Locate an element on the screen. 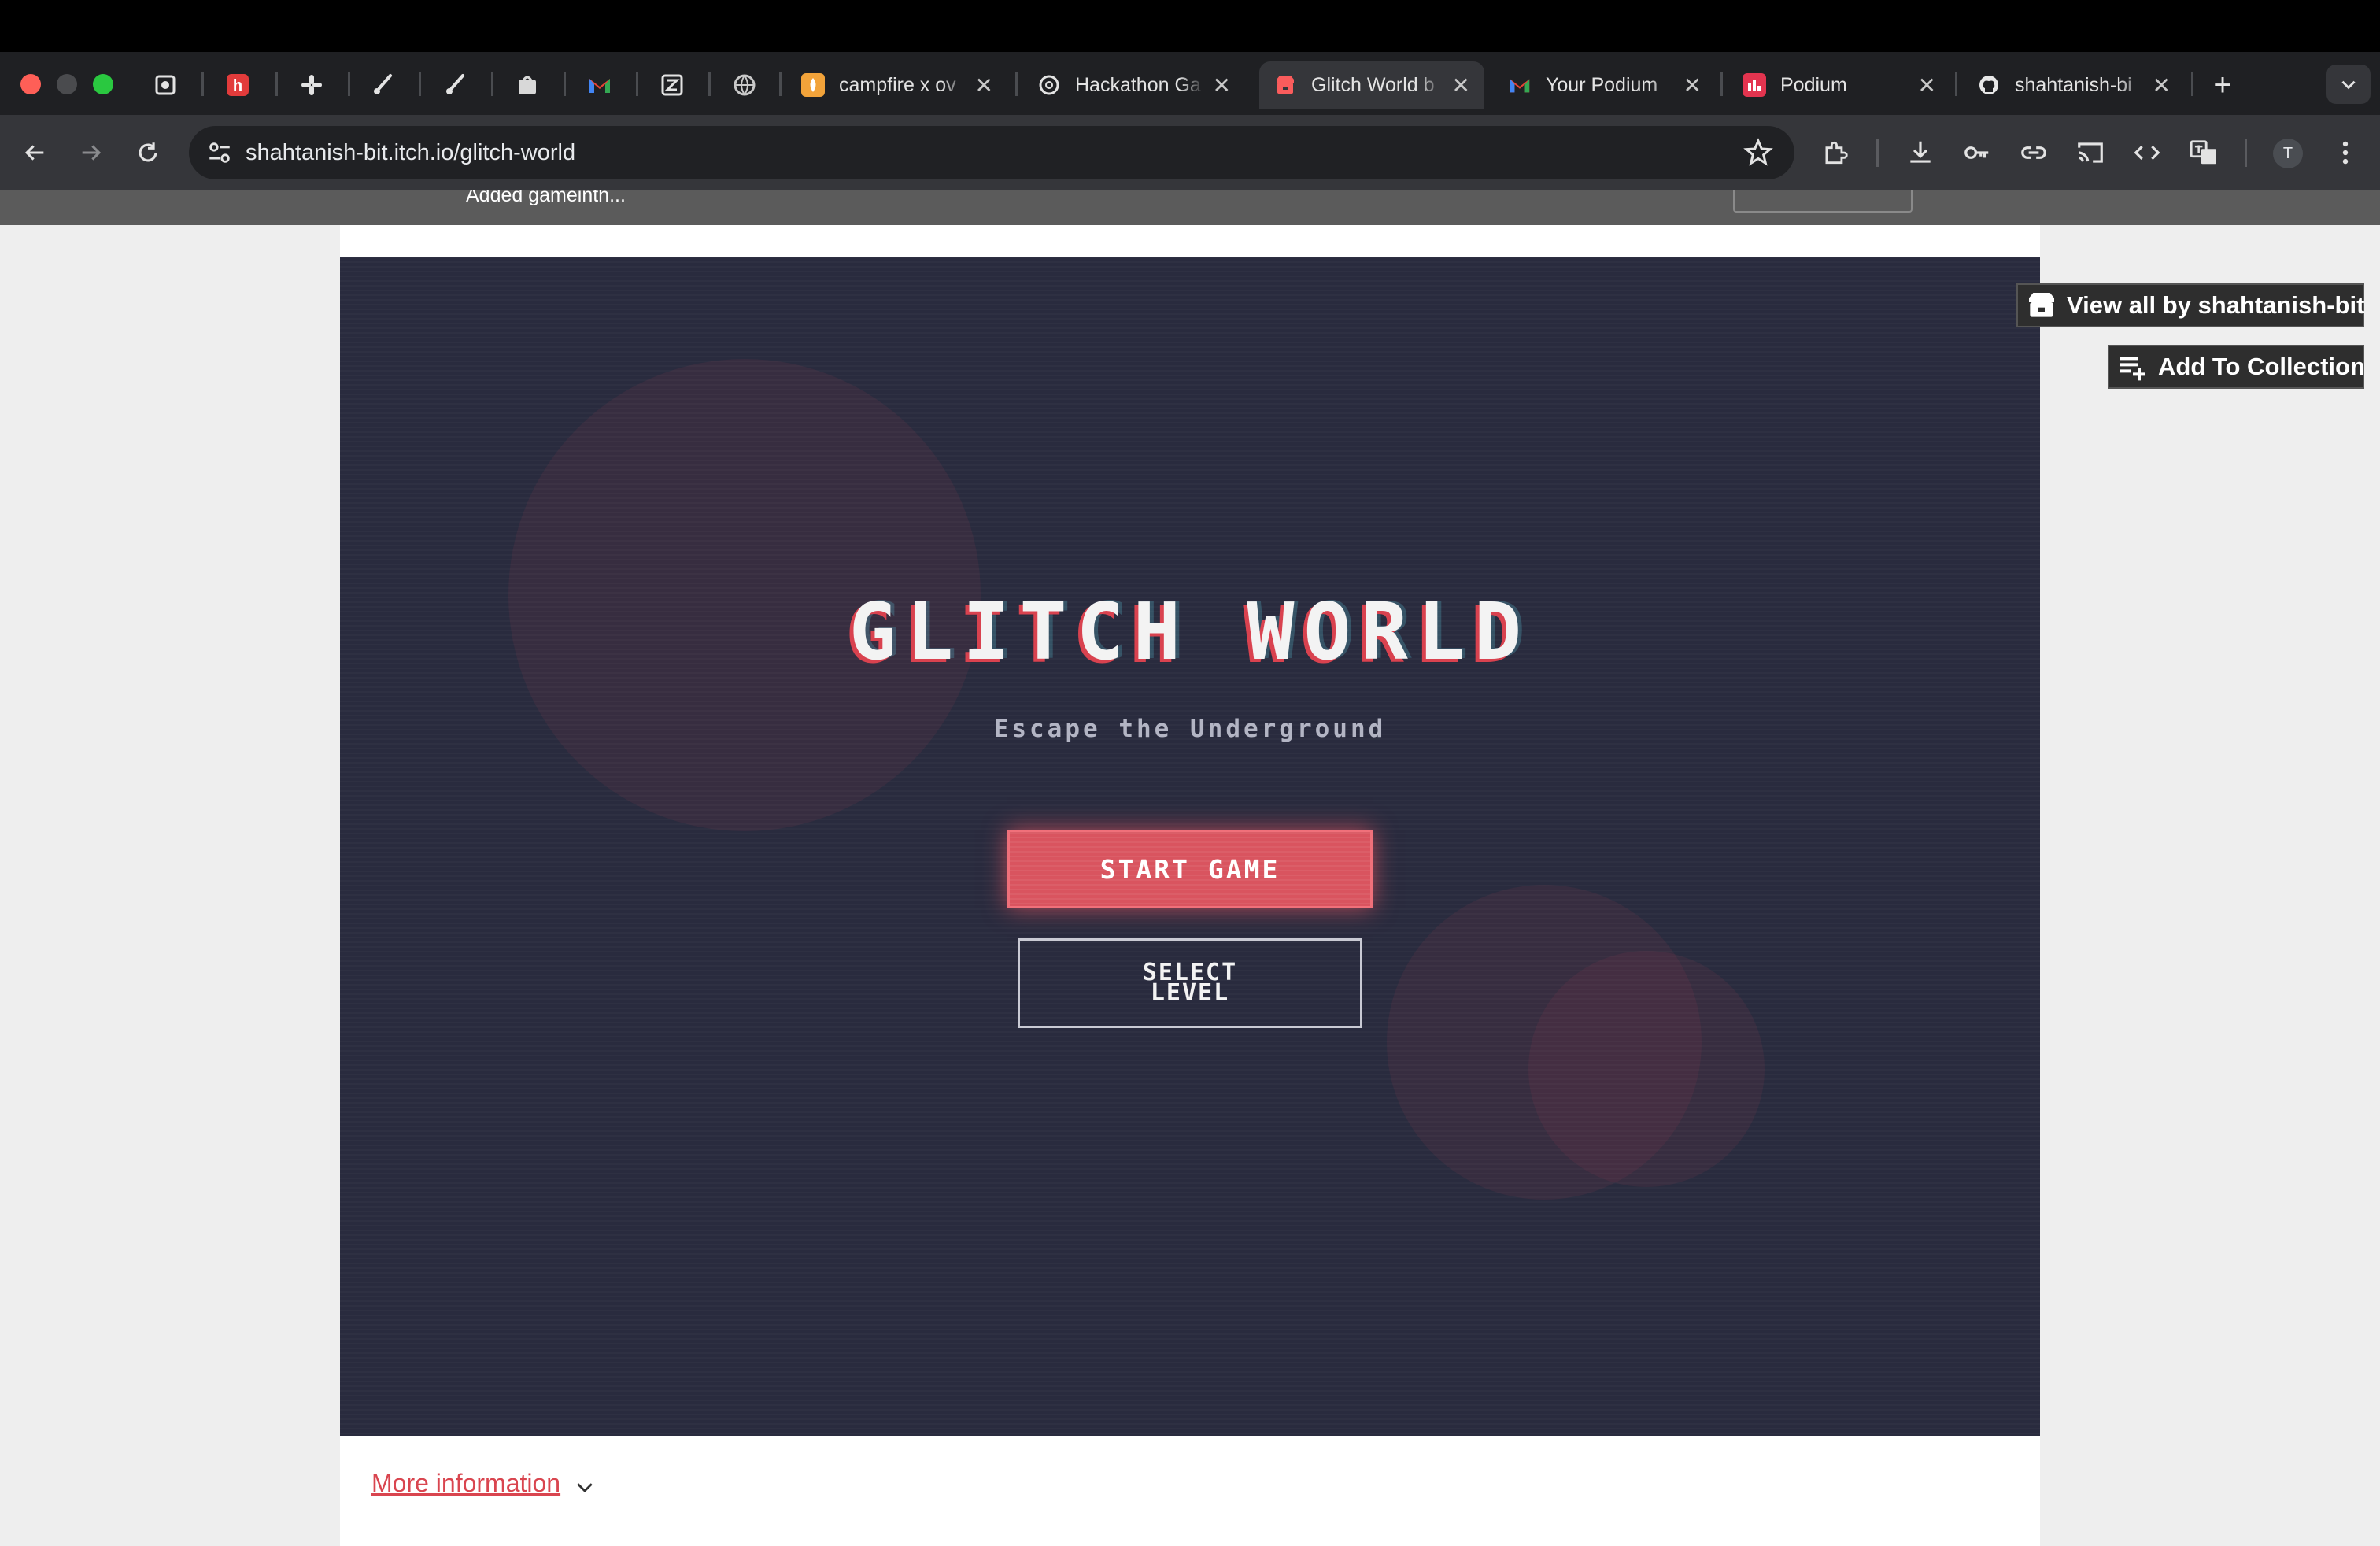 Image resolution: width=2380 pixels, height=1546 pixels. download-icon is located at coordinates (1920, 152).